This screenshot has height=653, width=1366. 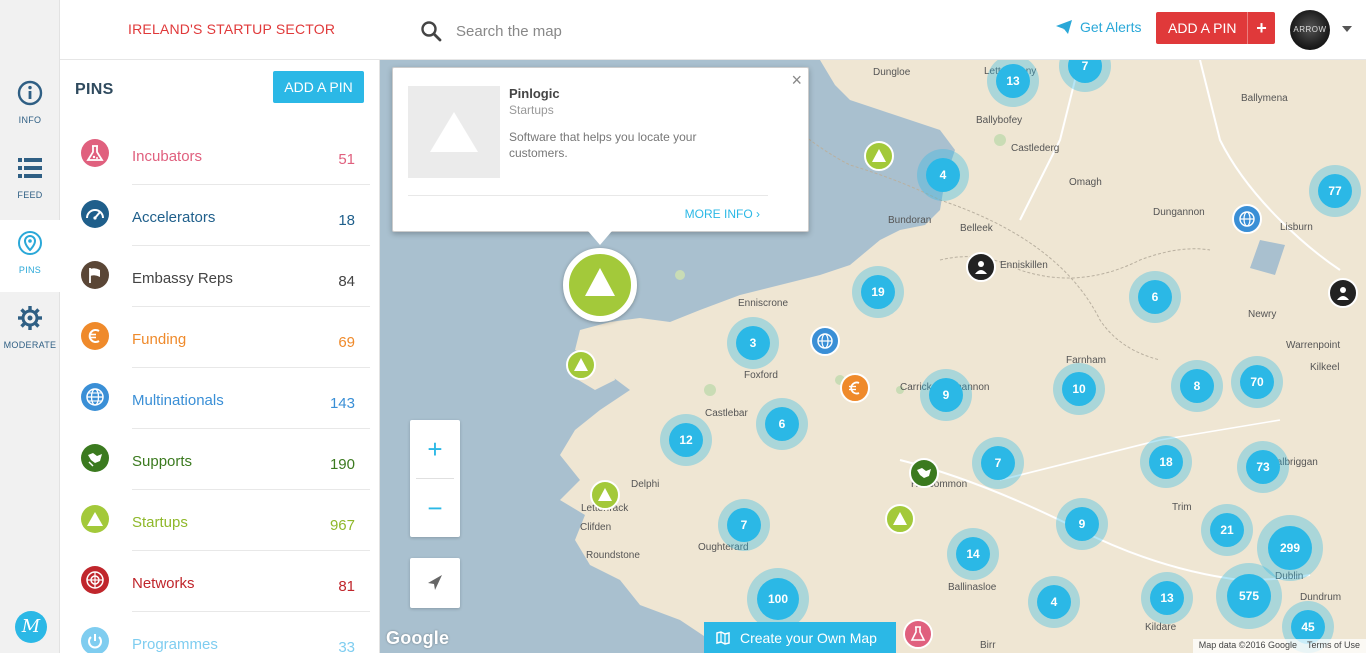 What do you see at coordinates (855, 388) in the screenshot?
I see `funding-marker` at bounding box center [855, 388].